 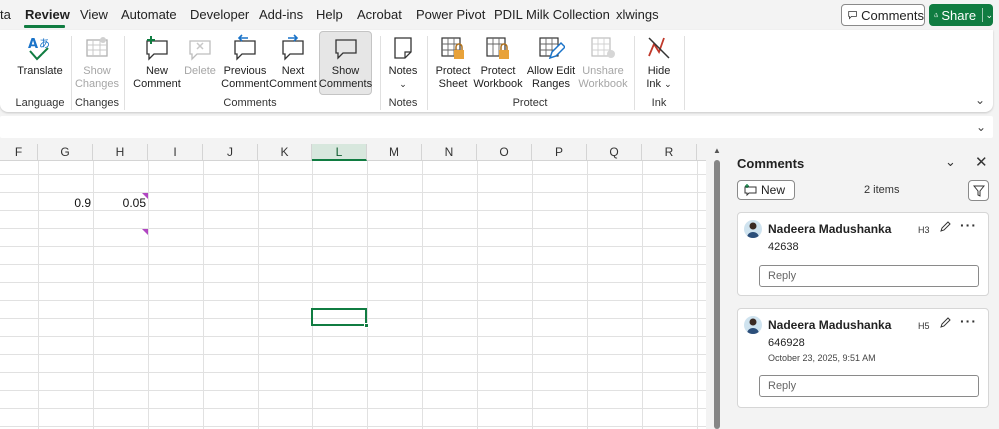 I want to click on new-comment-label-1: New, so click(x=156, y=71).